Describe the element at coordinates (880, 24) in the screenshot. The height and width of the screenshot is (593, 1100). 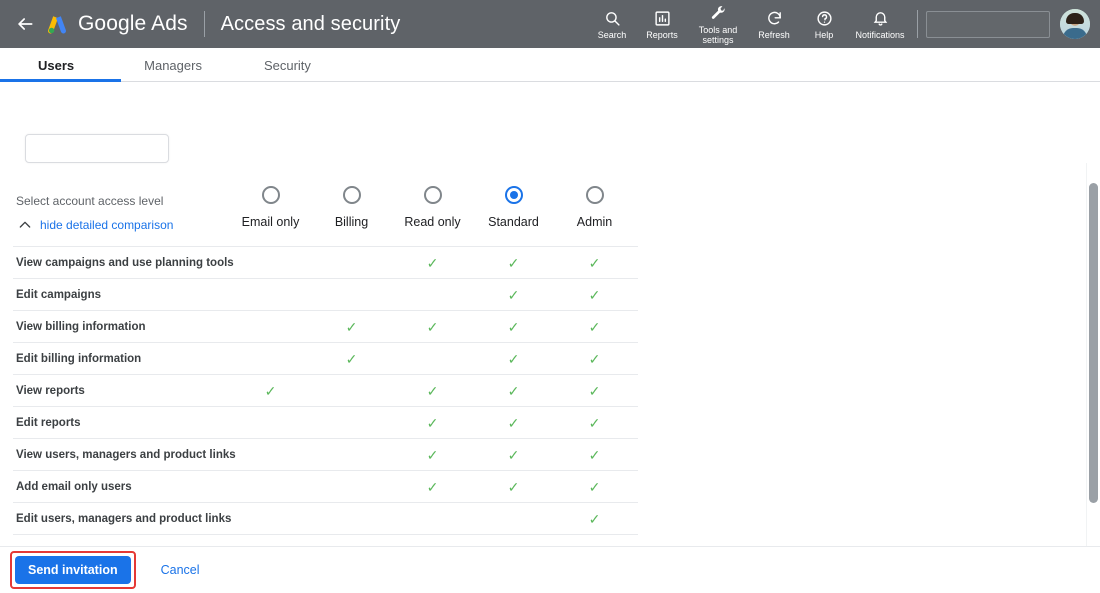
I see `notifications-button: Notifications` at that location.